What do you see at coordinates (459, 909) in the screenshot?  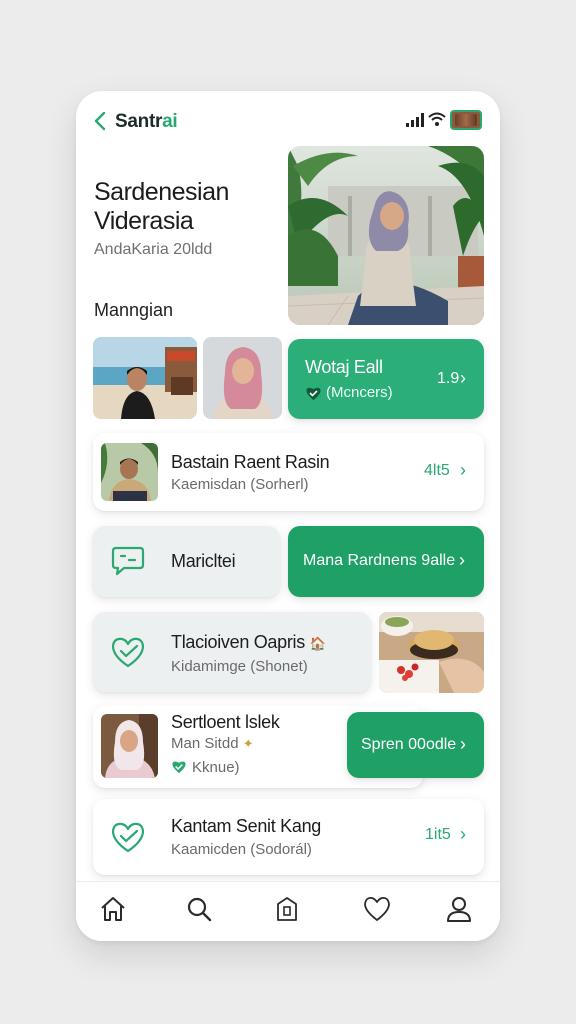 I see `profile-icon` at bounding box center [459, 909].